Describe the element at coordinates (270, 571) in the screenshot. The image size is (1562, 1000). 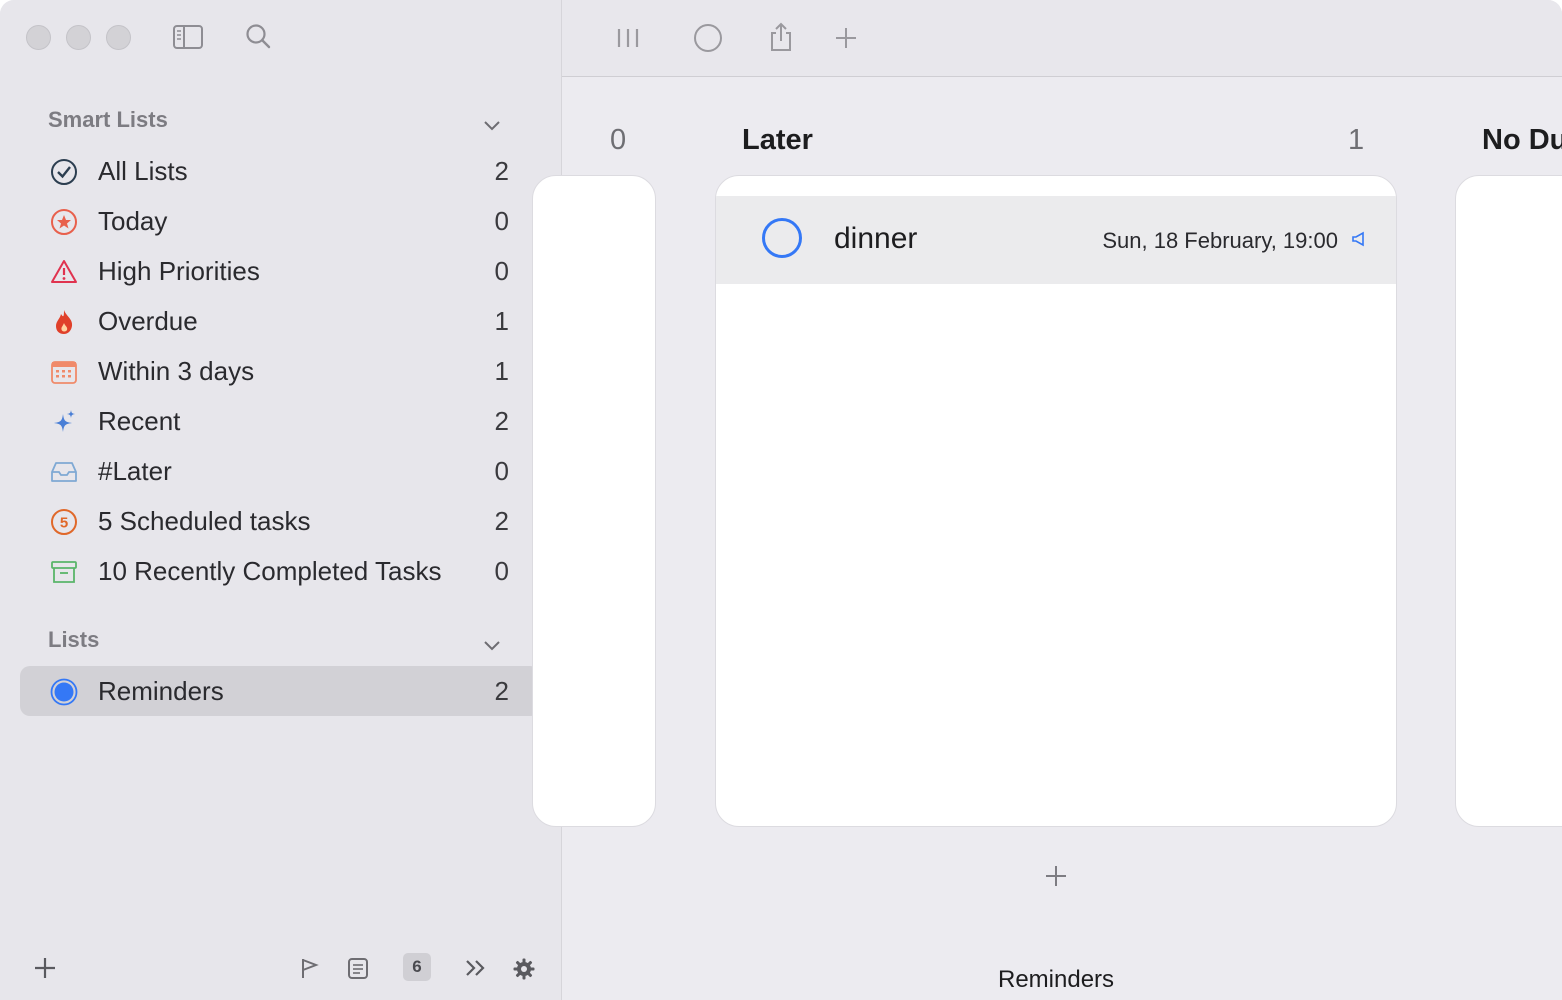
I see `sidebar-item-label: 10 Recently Completed Tasks` at that location.